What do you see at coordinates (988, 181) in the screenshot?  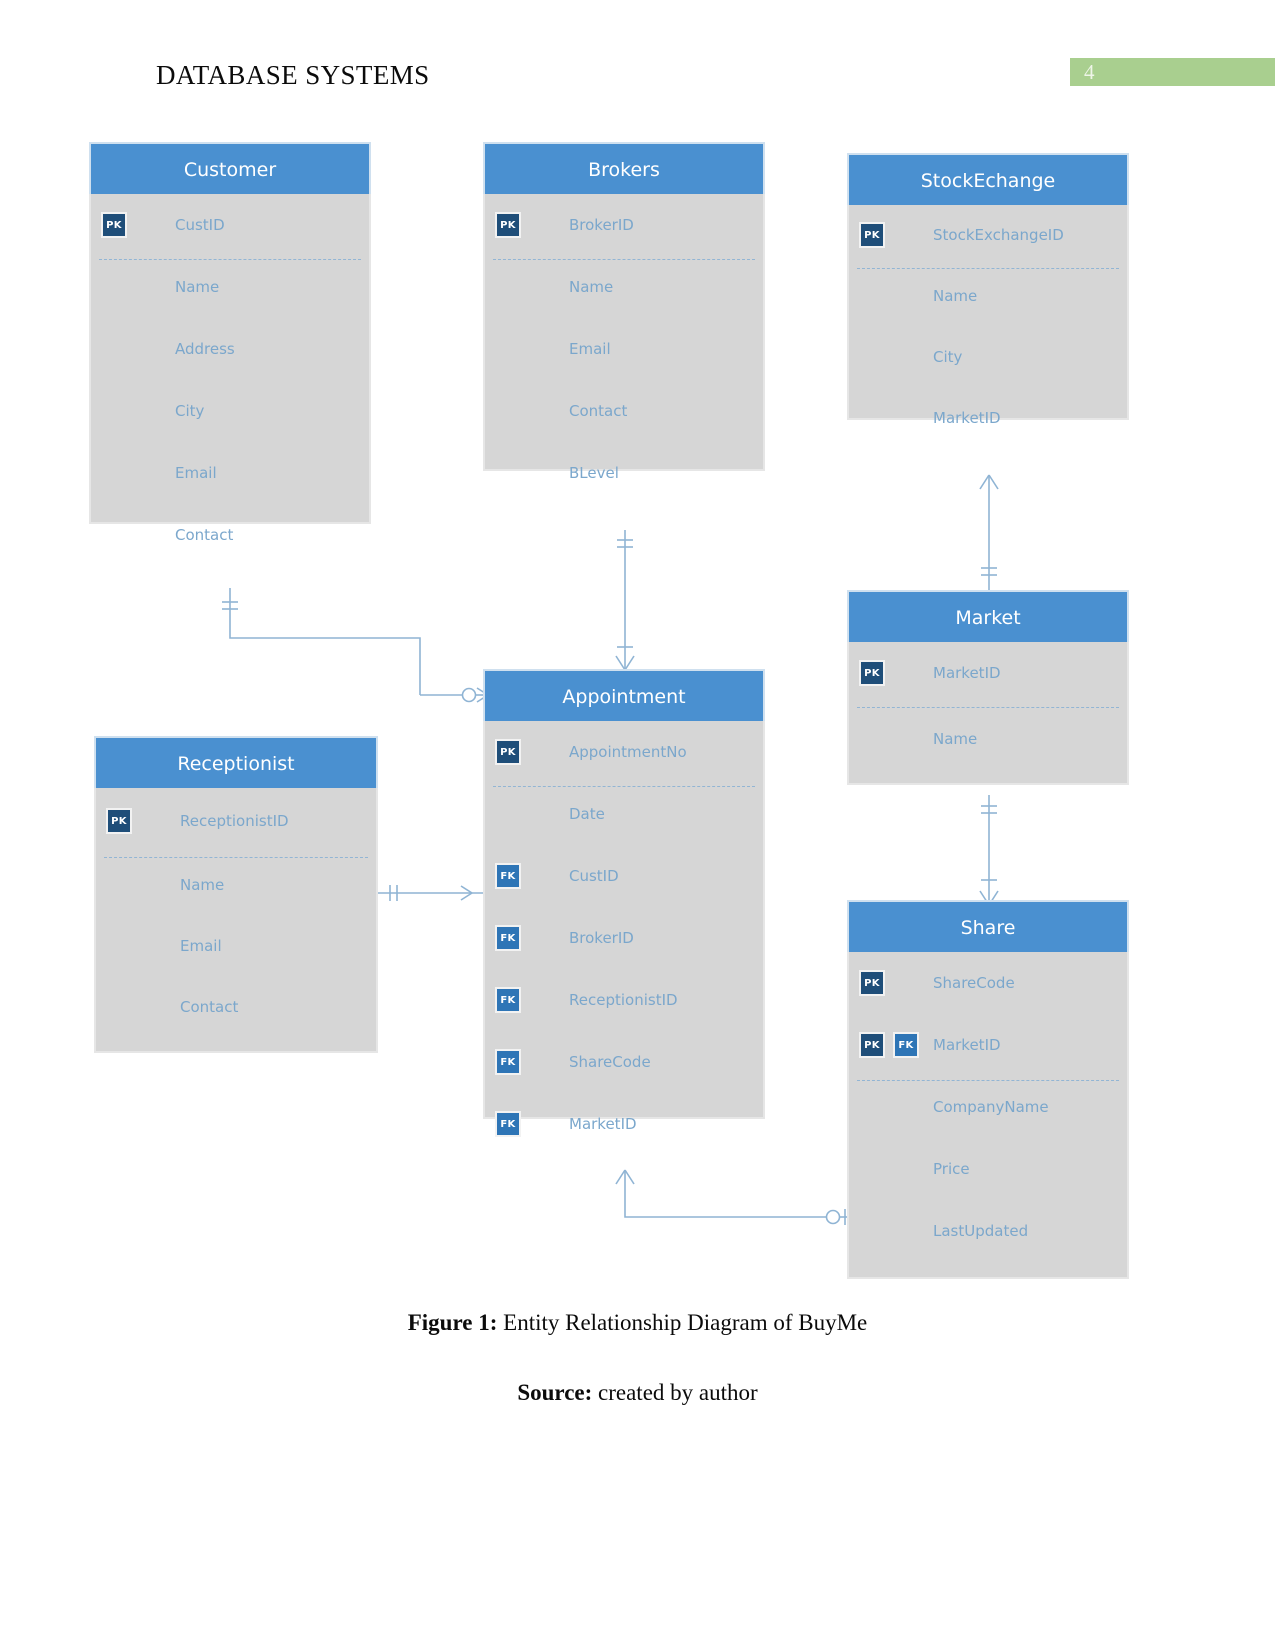 I see `entity-stockechange-title: StockEchange` at bounding box center [988, 181].